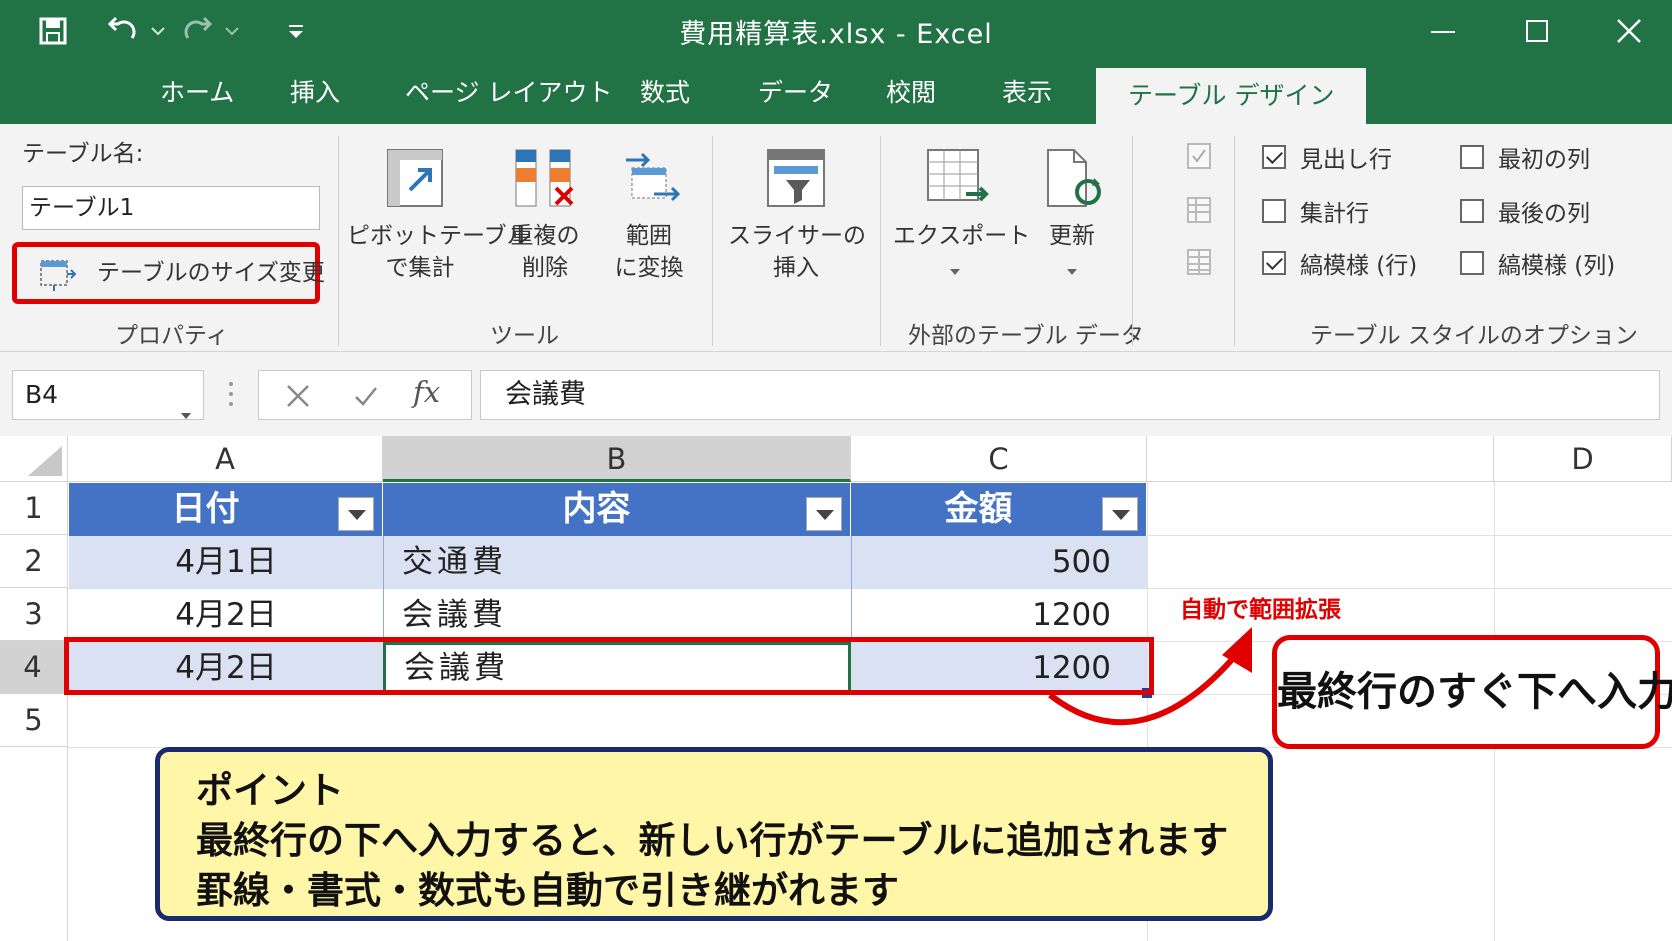 The width and height of the screenshot is (1672, 941). I want to click on total-row-checkbox: 集計行, so click(1315, 211).